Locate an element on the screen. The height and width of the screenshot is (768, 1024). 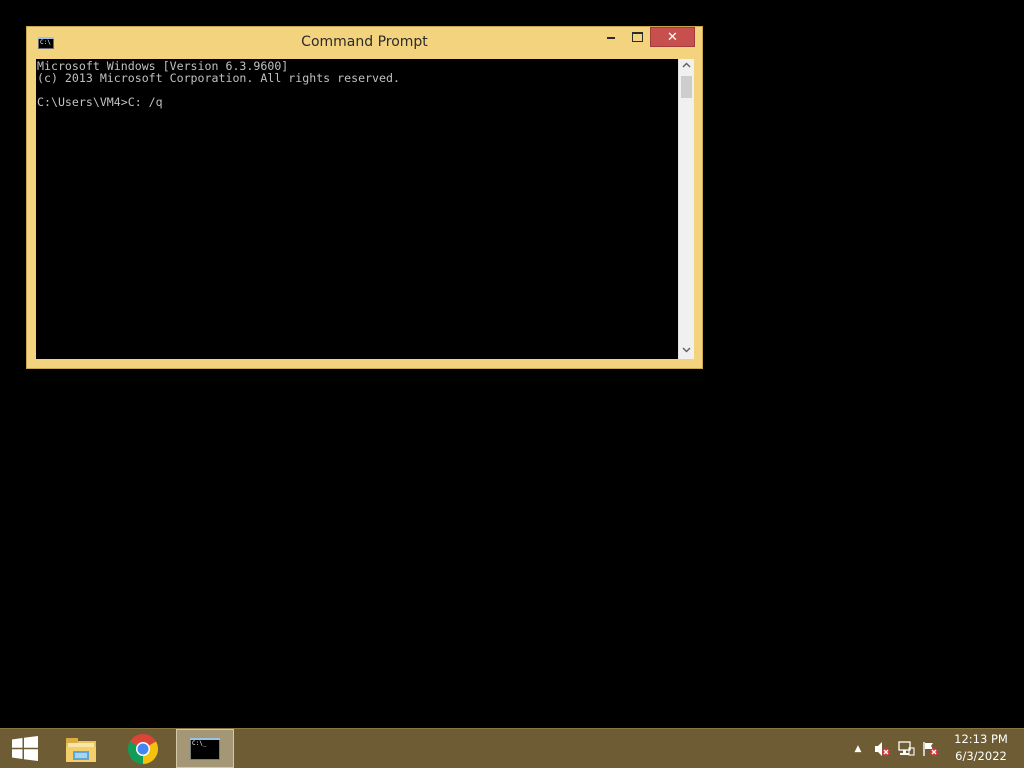
minimize-button is located at coordinates (611, 37).